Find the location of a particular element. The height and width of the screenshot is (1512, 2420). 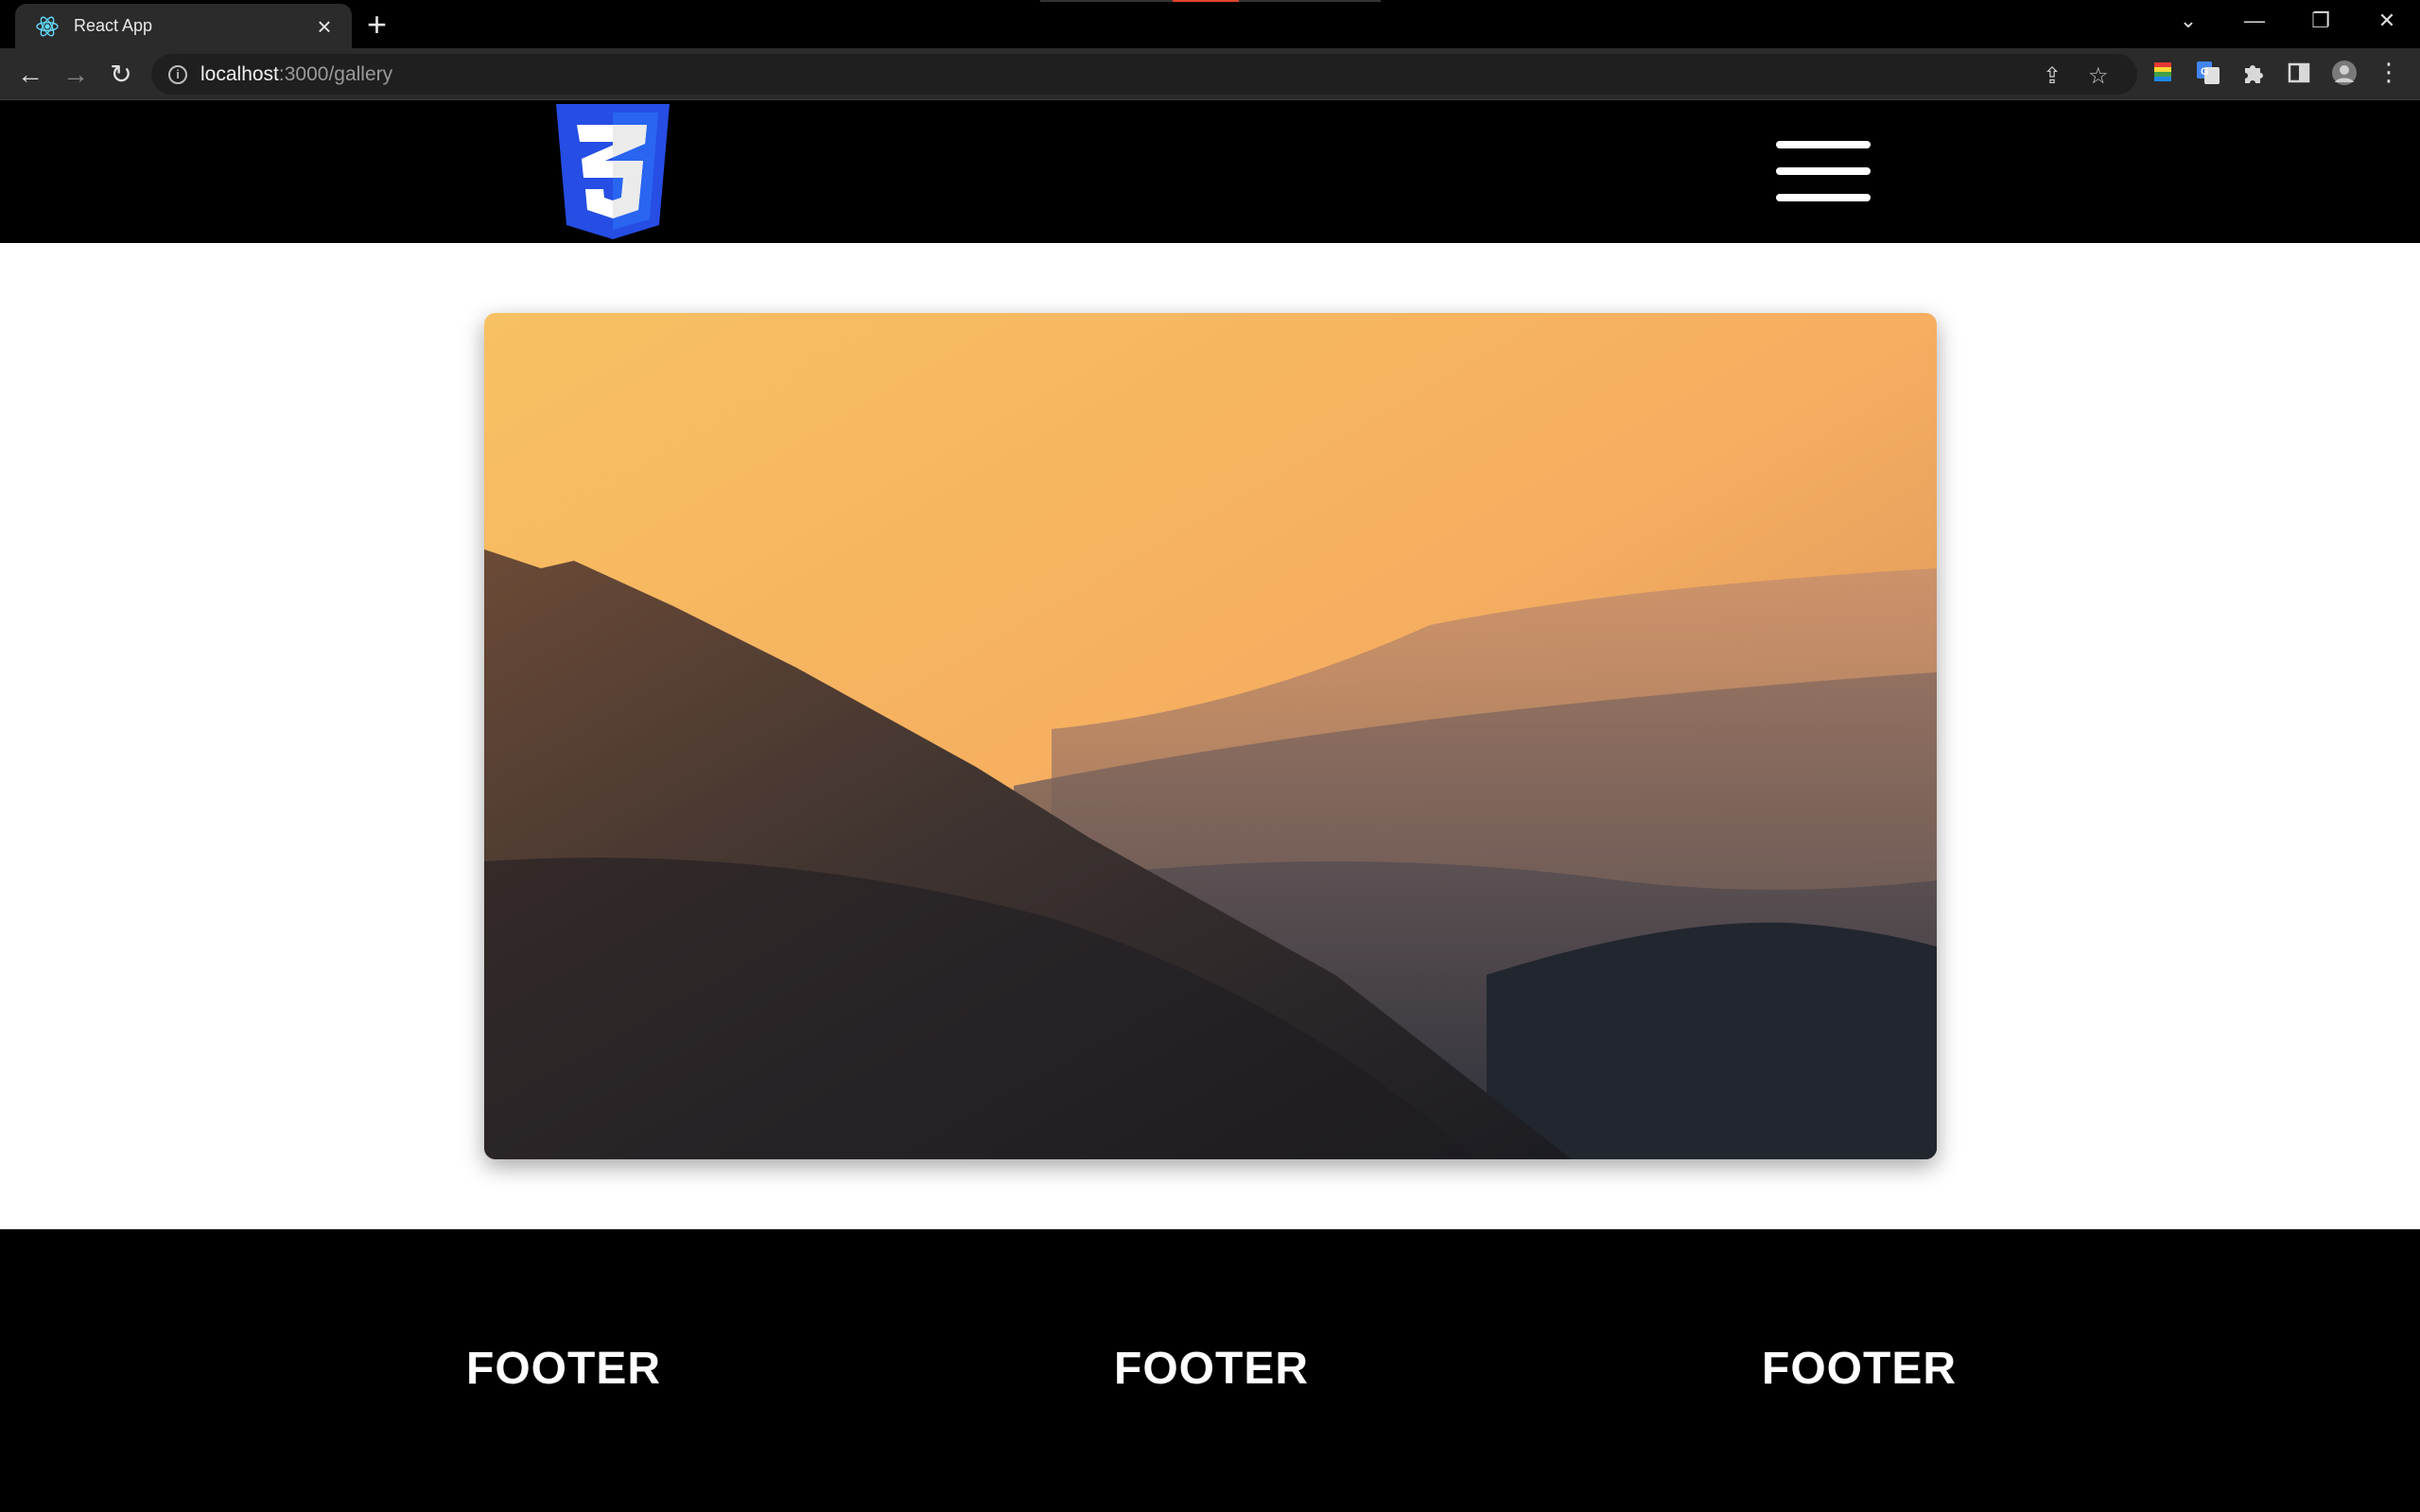

tab-title: React App is located at coordinates (114, 25).